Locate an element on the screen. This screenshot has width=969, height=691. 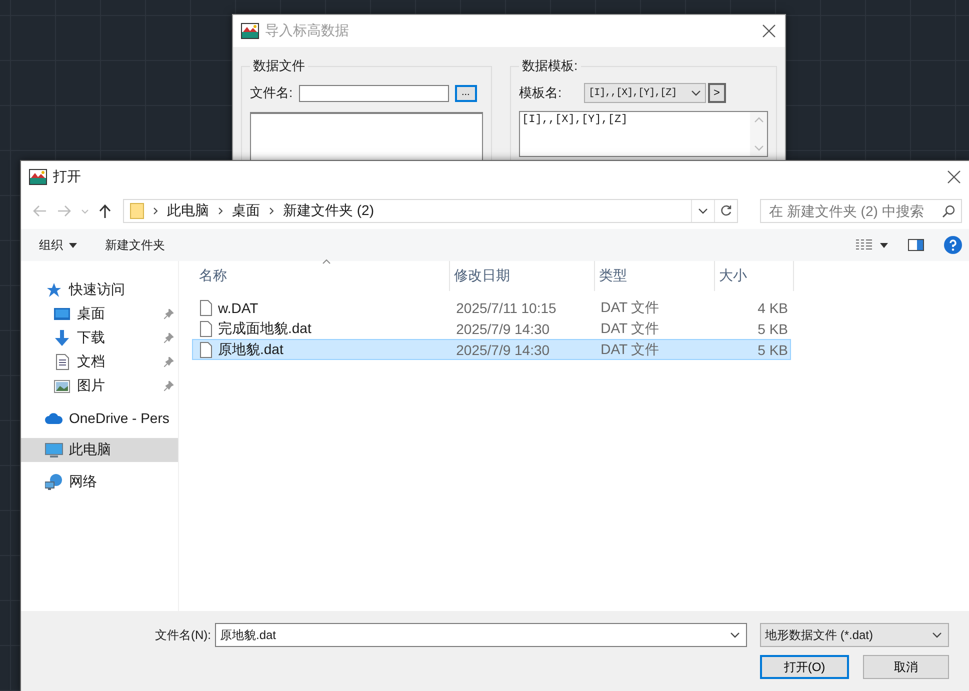
nav-item: 文档 is located at coordinates (99, 362).